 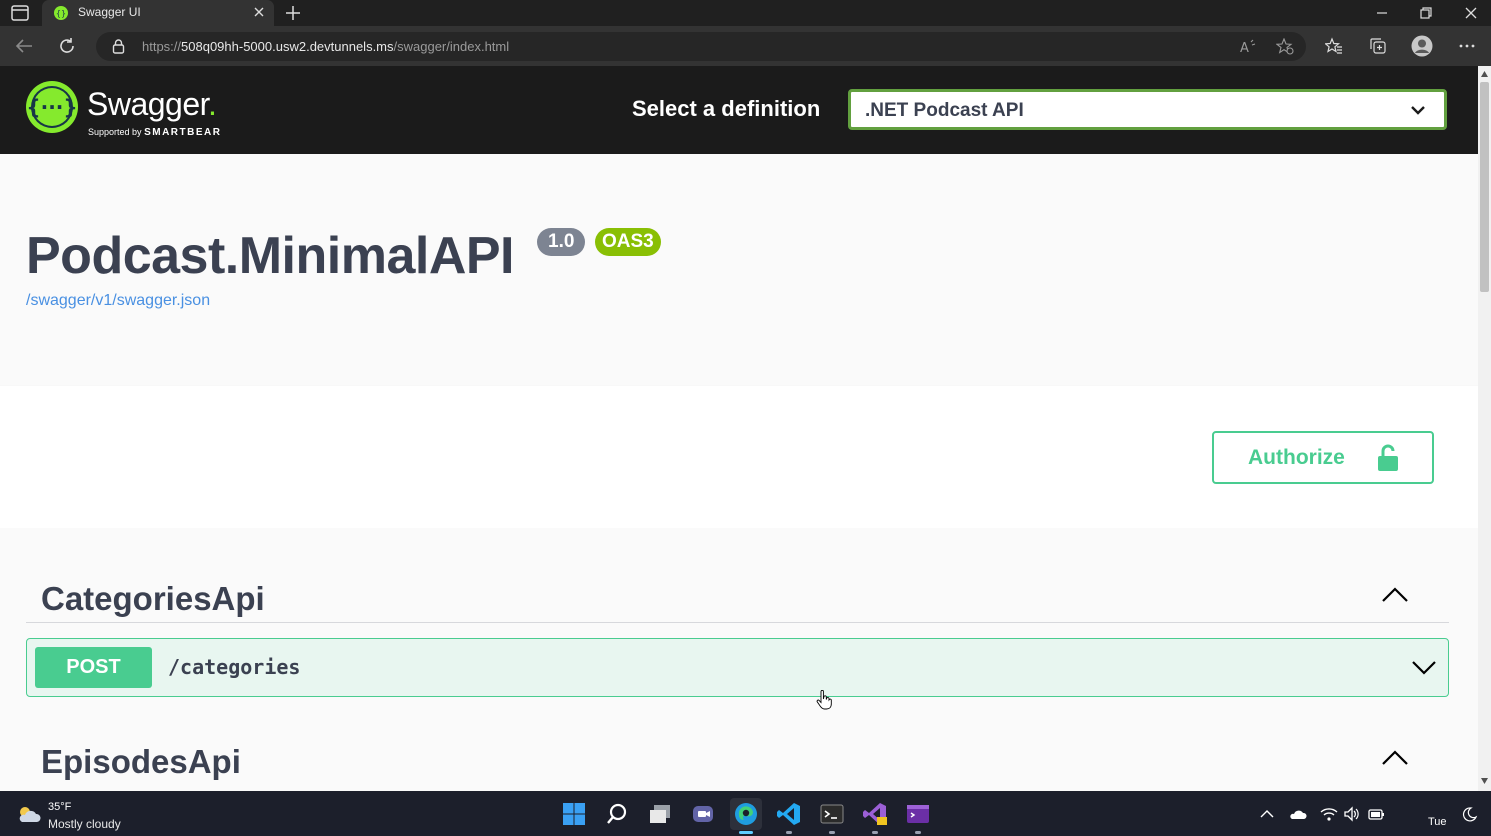 I want to click on supported-by-smartbear: Supported by SMARTBEAR, so click(x=155, y=132).